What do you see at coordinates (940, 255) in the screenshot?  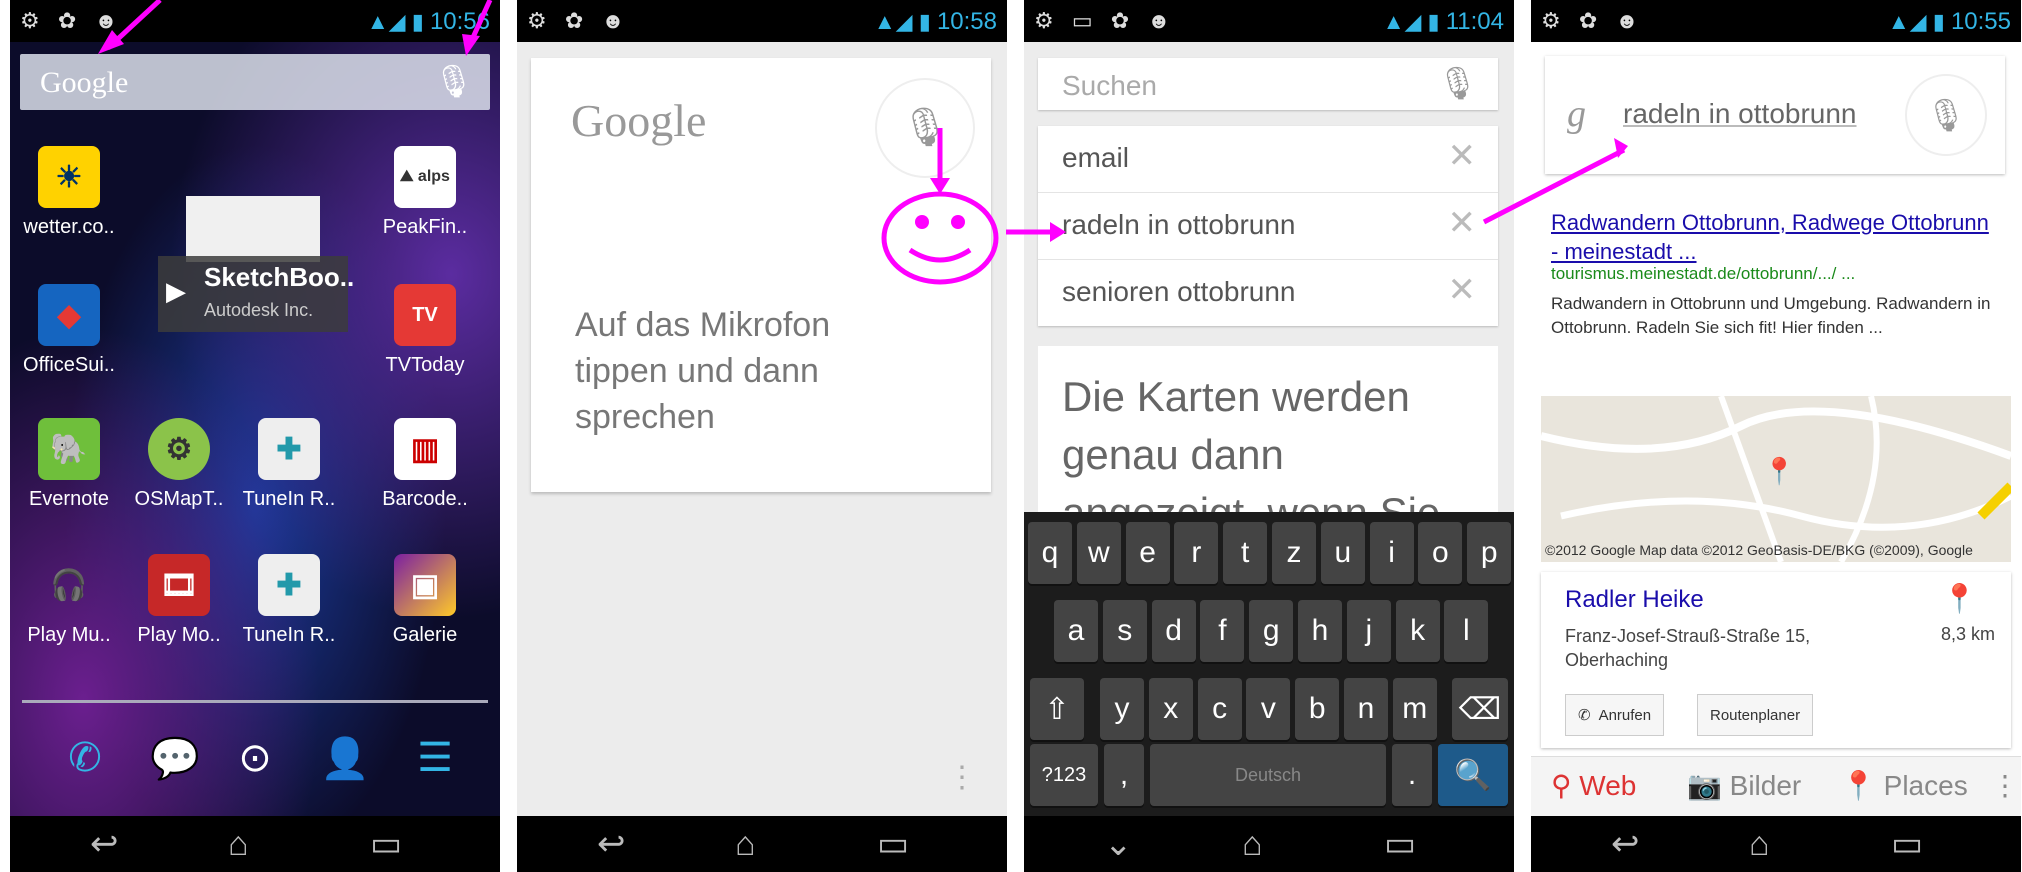 I see `smiley-mouth` at bounding box center [940, 255].